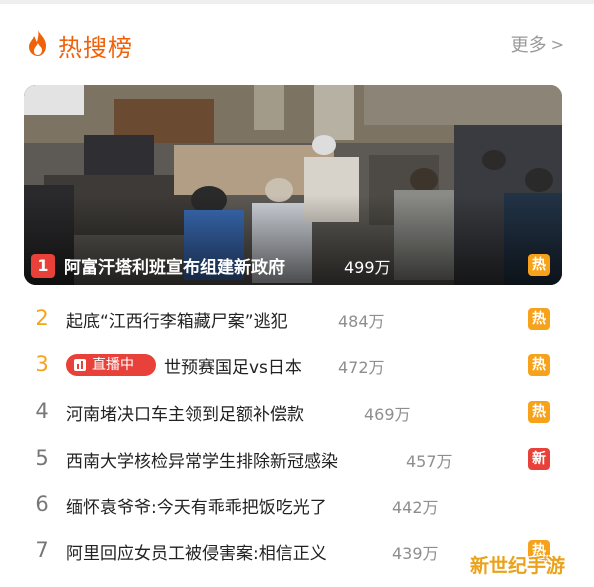 Image resolution: width=594 pixels, height=587 pixels. What do you see at coordinates (42, 550) in the screenshot?
I see `rank-number: 7` at bounding box center [42, 550].